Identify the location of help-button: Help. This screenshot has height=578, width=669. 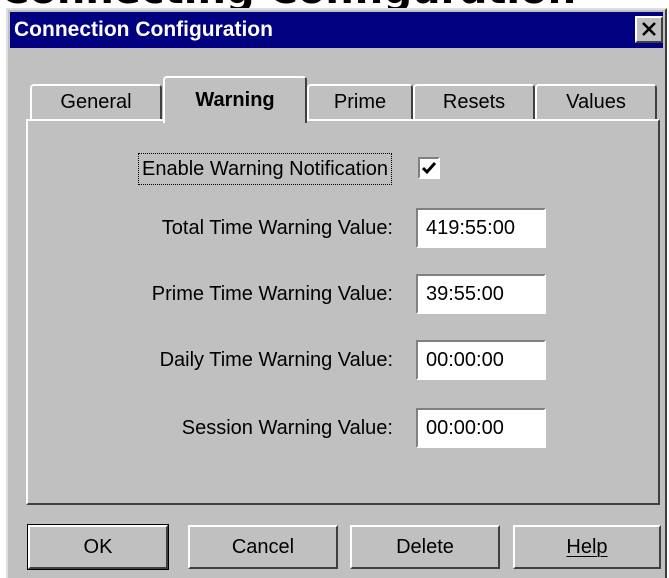
(587, 547).